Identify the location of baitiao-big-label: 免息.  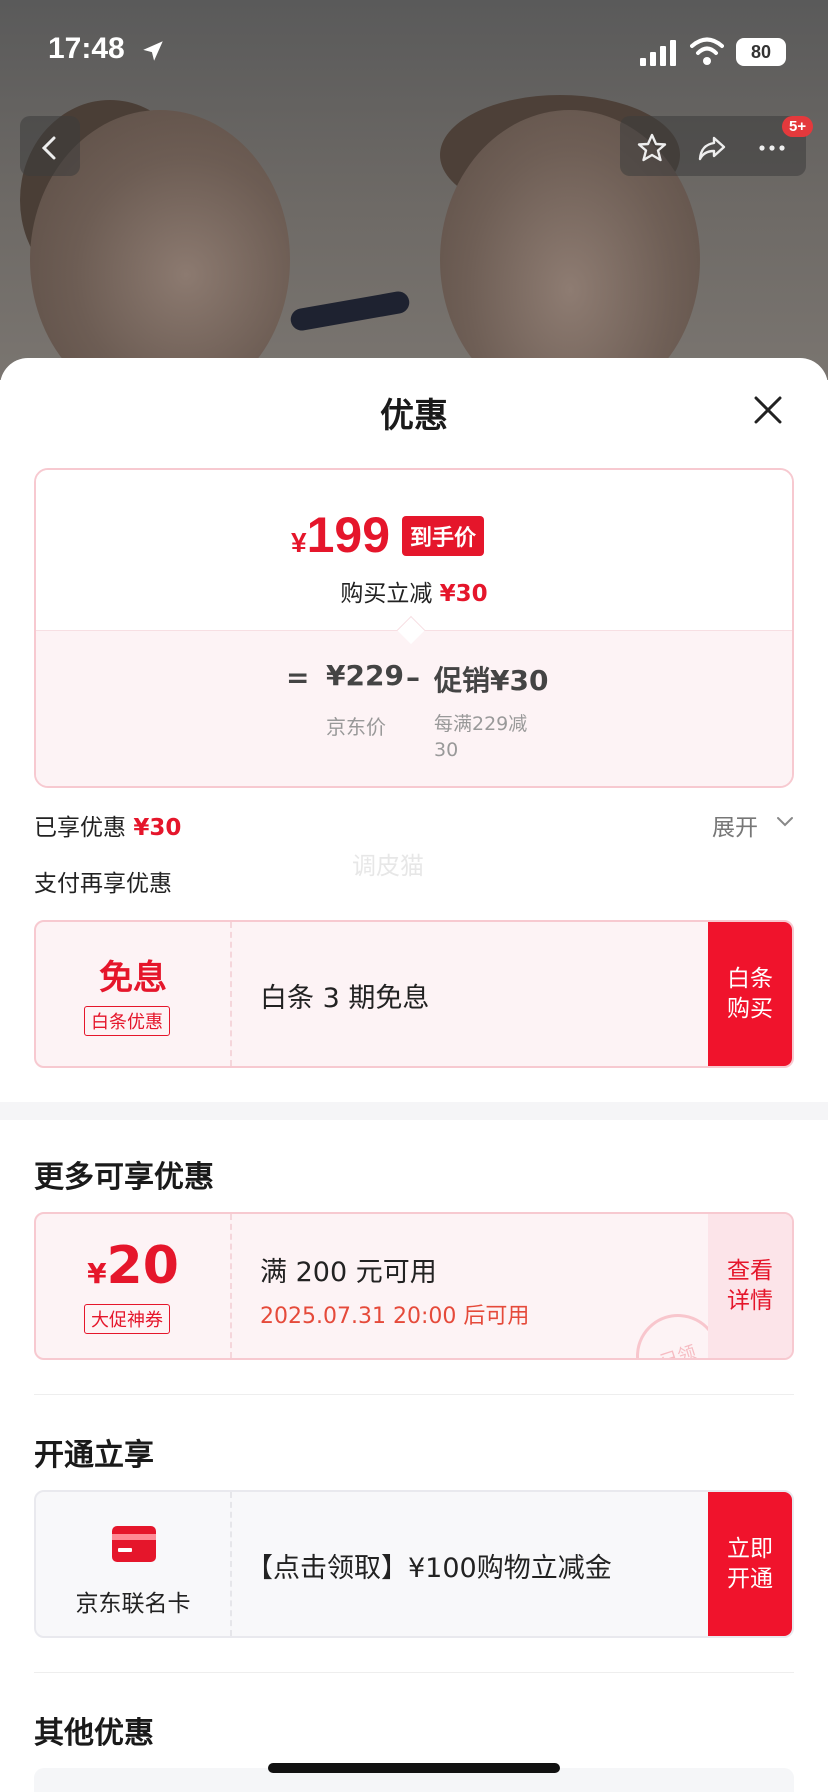
(133, 978).